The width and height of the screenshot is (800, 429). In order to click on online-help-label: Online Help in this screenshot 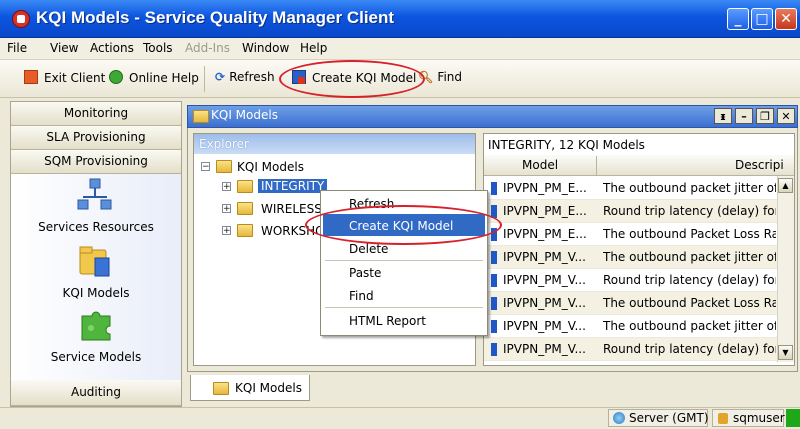, I will do `click(164, 78)`.